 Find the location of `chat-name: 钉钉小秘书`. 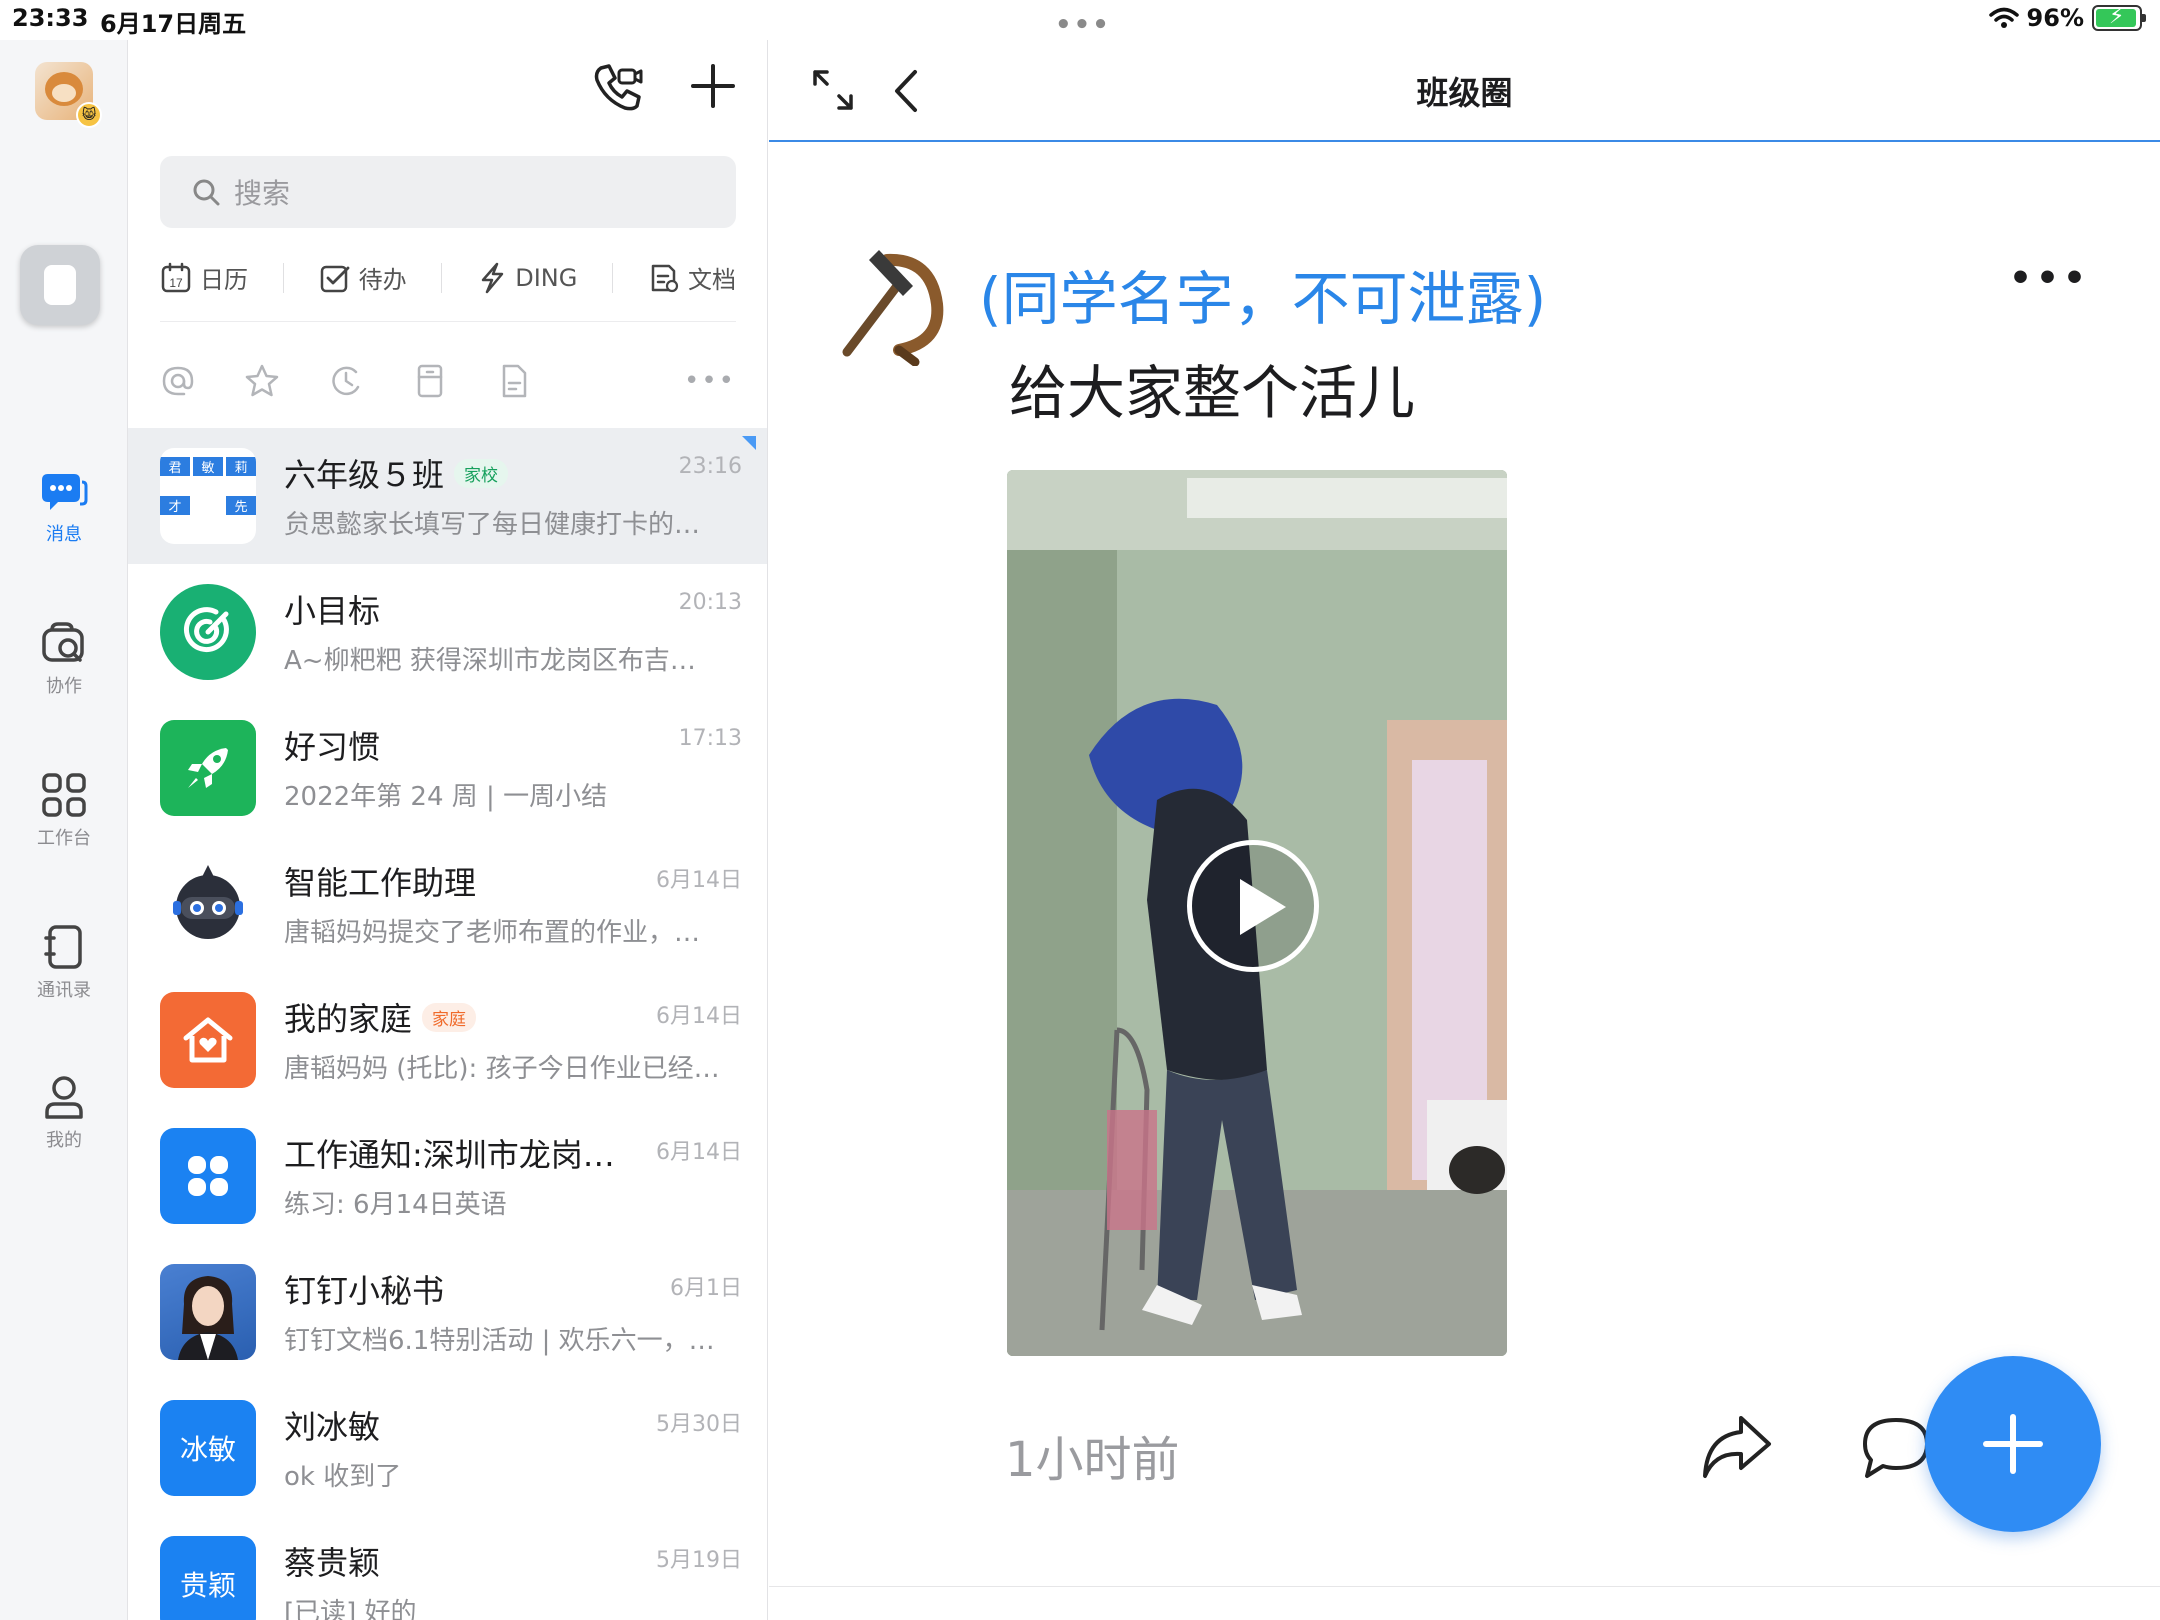

chat-name: 钉钉小秘书 is located at coordinates (364, 1289).